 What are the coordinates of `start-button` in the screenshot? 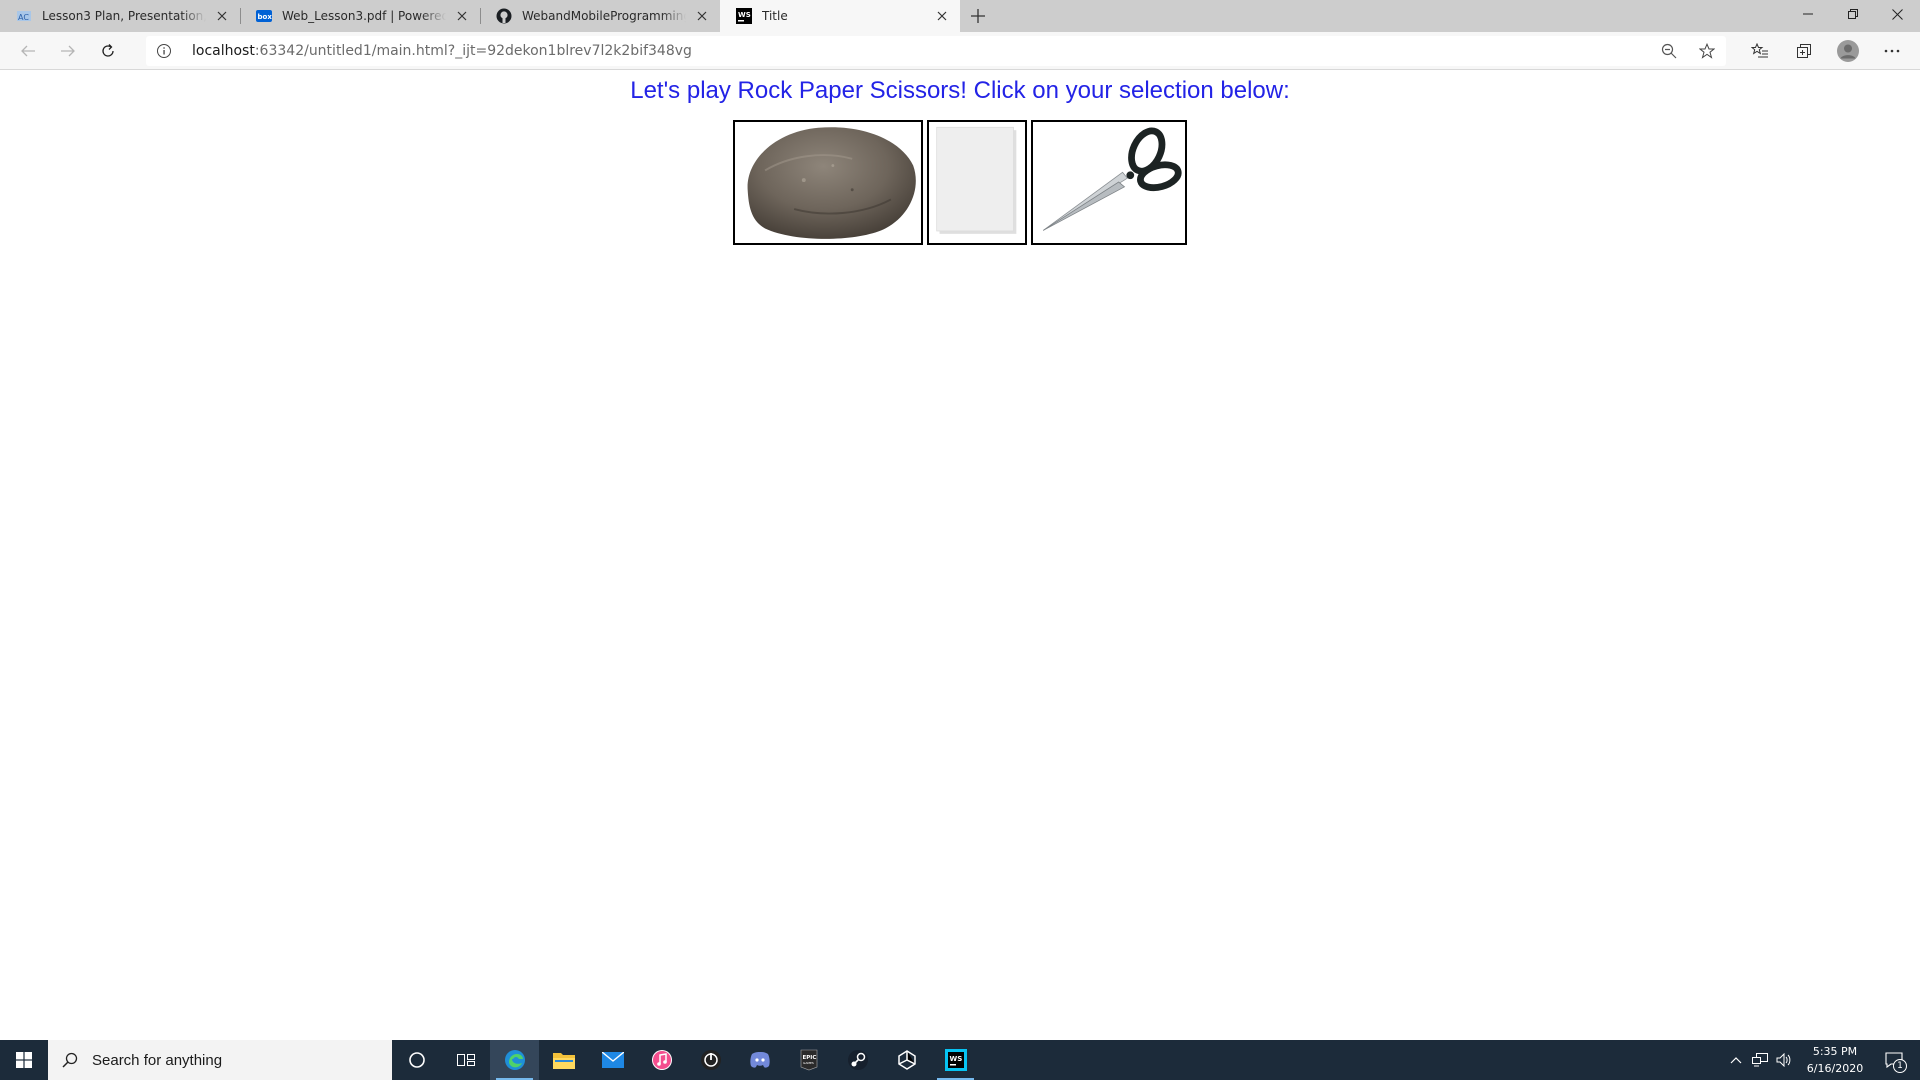 It's located at (24, 1060).